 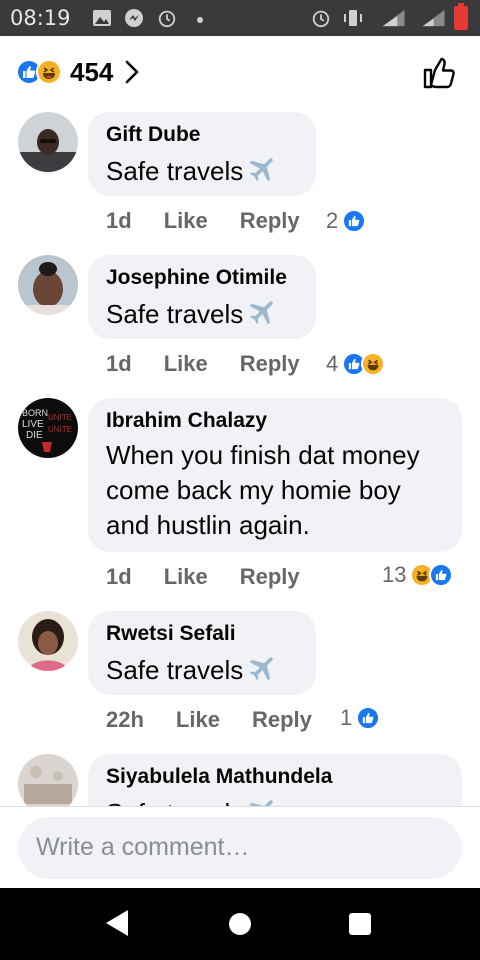 I want to click on reactions-summary: 454, so click(x=77, y=72).